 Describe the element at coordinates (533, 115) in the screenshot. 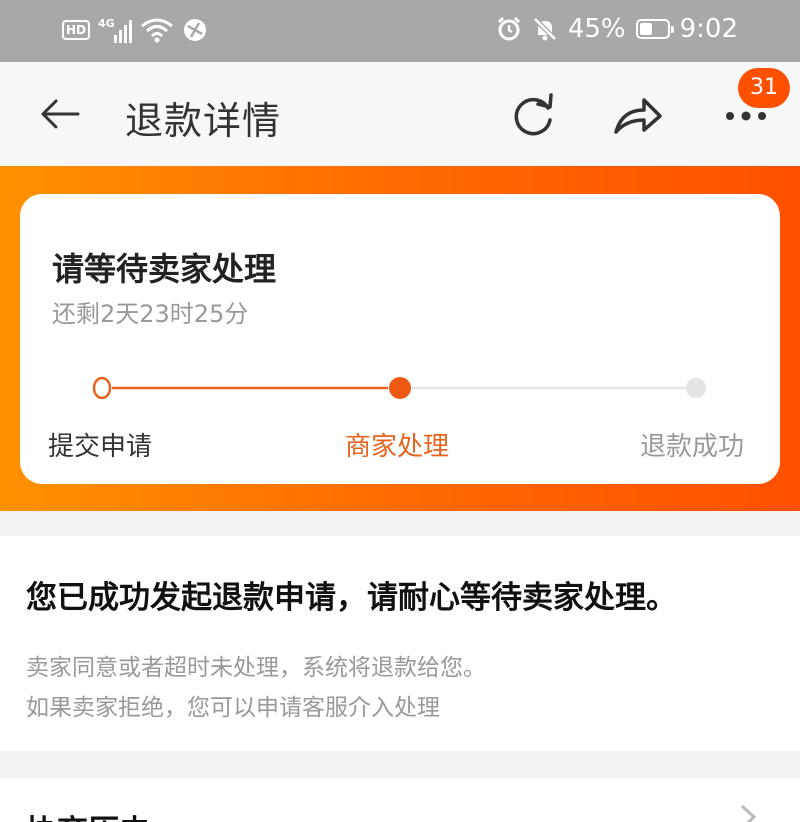

I see `refresh-icon` at that location.